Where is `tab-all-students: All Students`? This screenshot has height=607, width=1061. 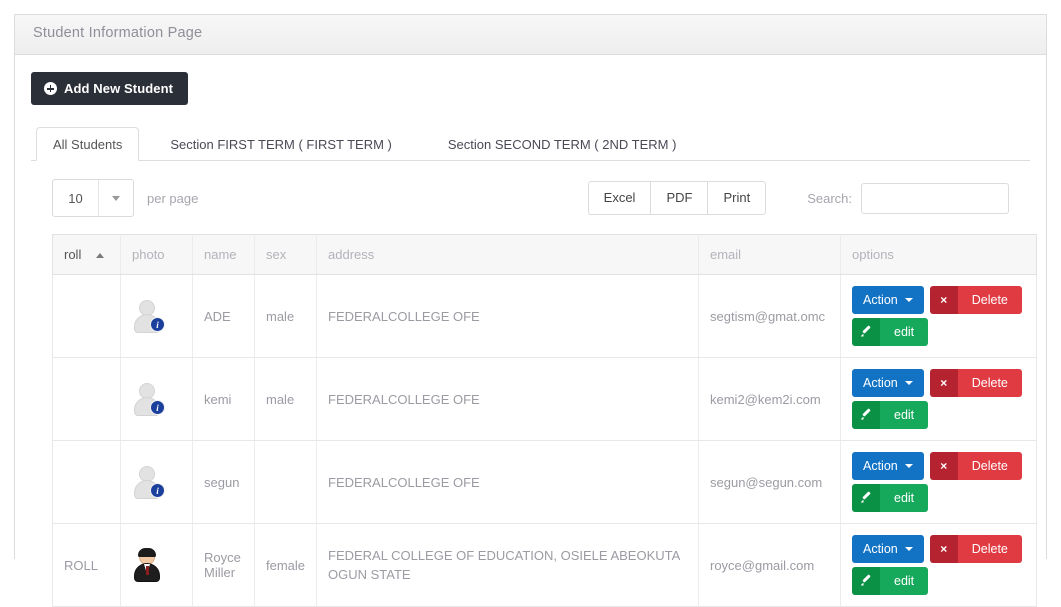
tab-all-students: All Students is located at coordinates (88, 144).